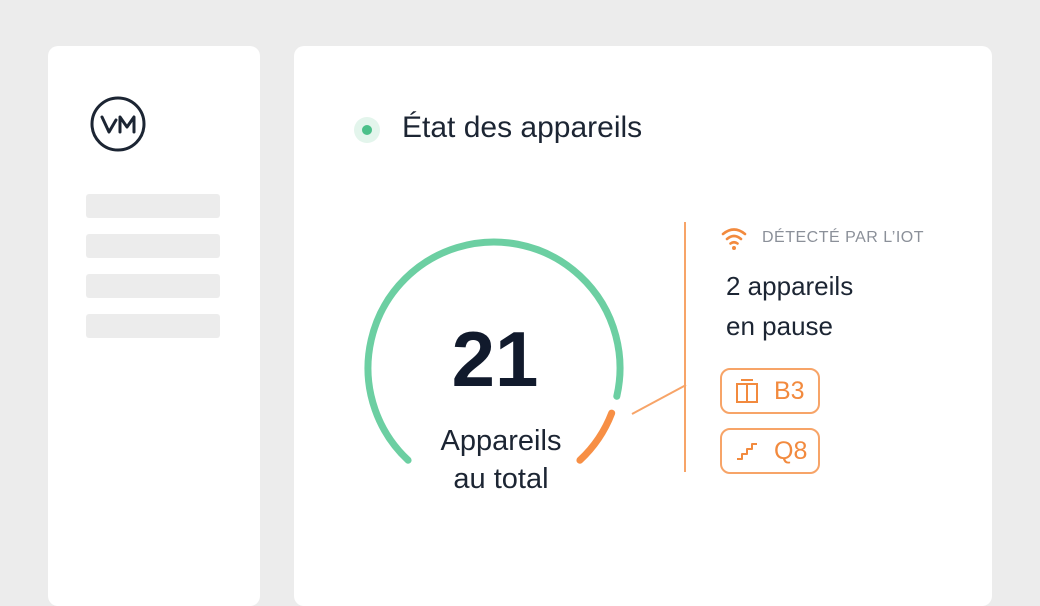 This screenshot has height=606, width=1040. Describe the element at coordinates (495, 359) in the screenshot. I see `total-devices-count: 21` at that location.